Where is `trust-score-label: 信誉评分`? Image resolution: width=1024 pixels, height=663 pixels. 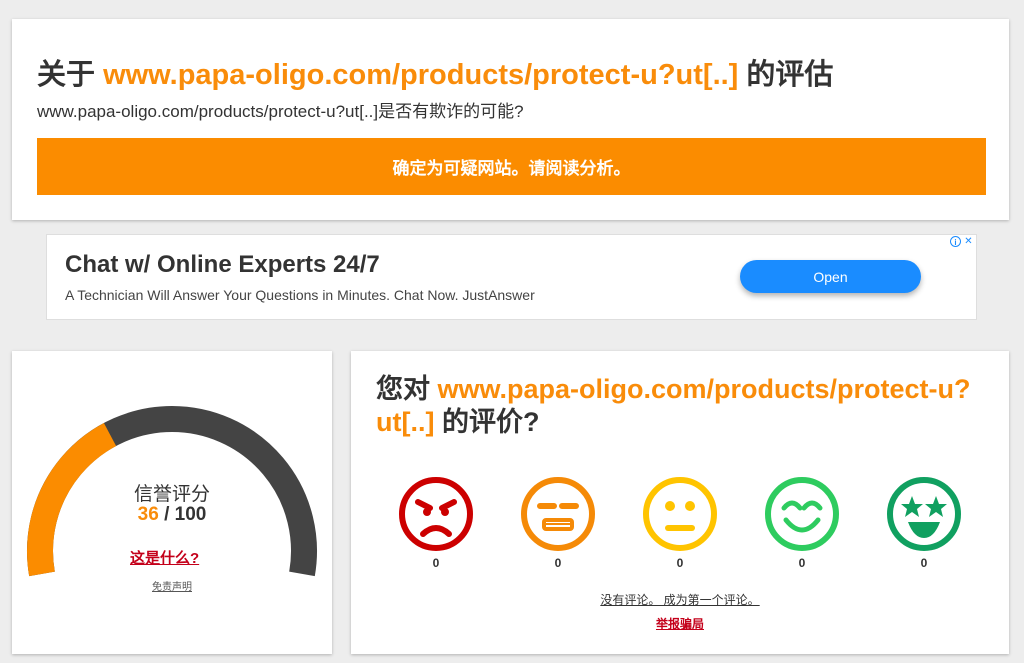 trust-score-label: 信誉评分 is located at coordinates (171, 494).